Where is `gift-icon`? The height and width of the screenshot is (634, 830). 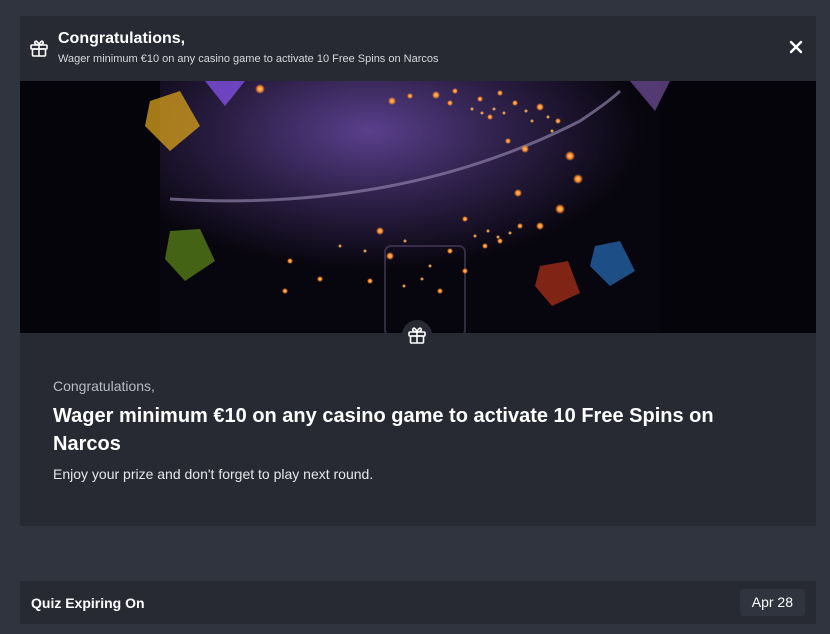 gift-icon is located at coordinates (39, 48).